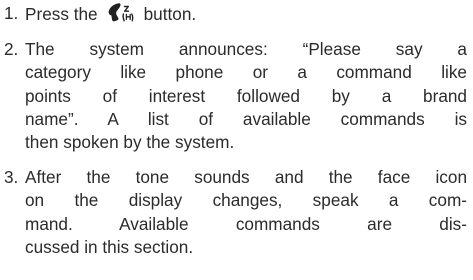  I want to click on step-text-line: points of interest followed by a brand, so click(246, 95).